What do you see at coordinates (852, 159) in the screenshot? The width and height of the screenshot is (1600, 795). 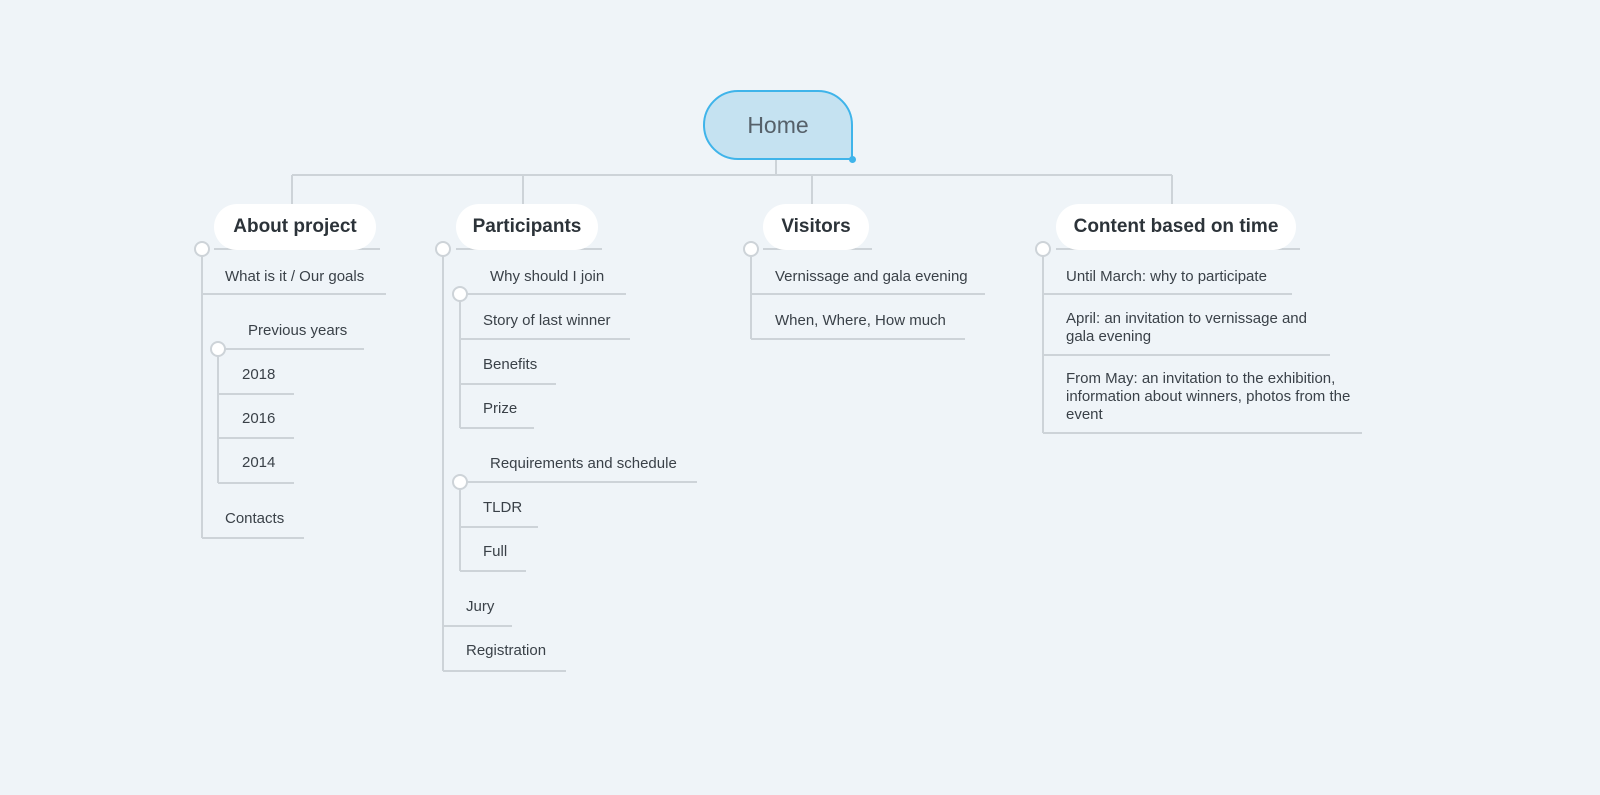 I see `resize-handle-icon` at bounding box center [852, 159].